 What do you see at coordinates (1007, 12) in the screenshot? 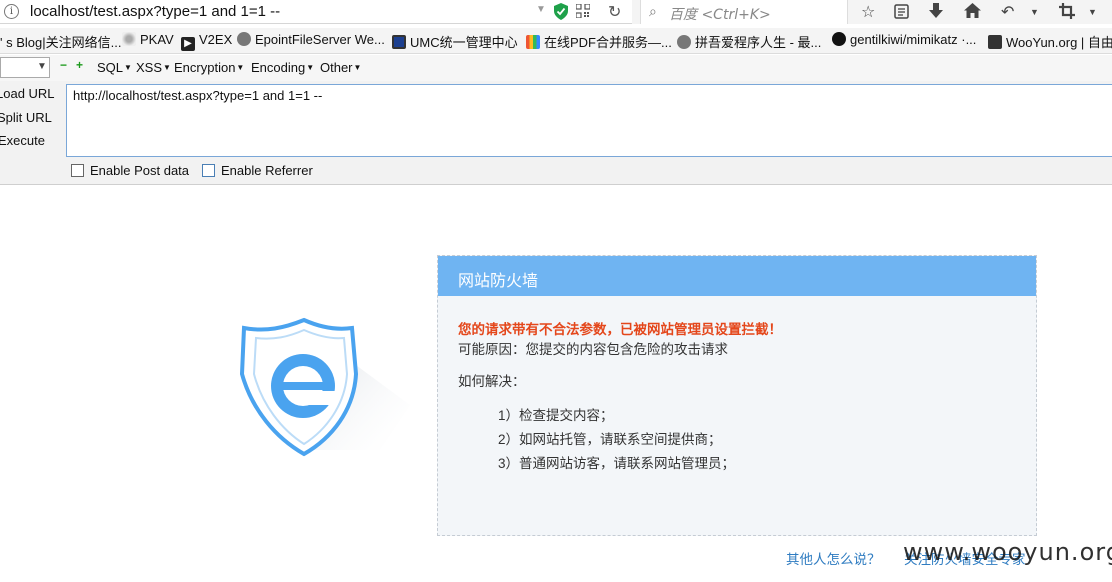
I see `undo-icon: ↶` at bounding box center [1007, 12].